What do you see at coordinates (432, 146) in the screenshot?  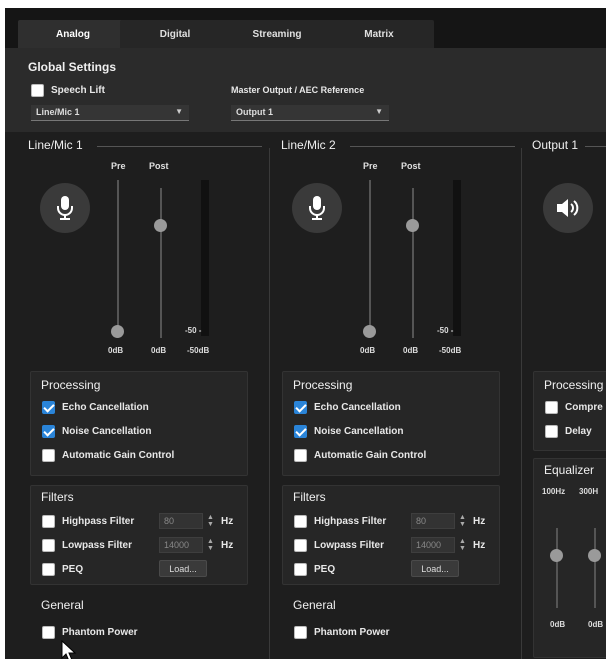 I see `channel-2-title-rule` at bounding box center [432, 146].